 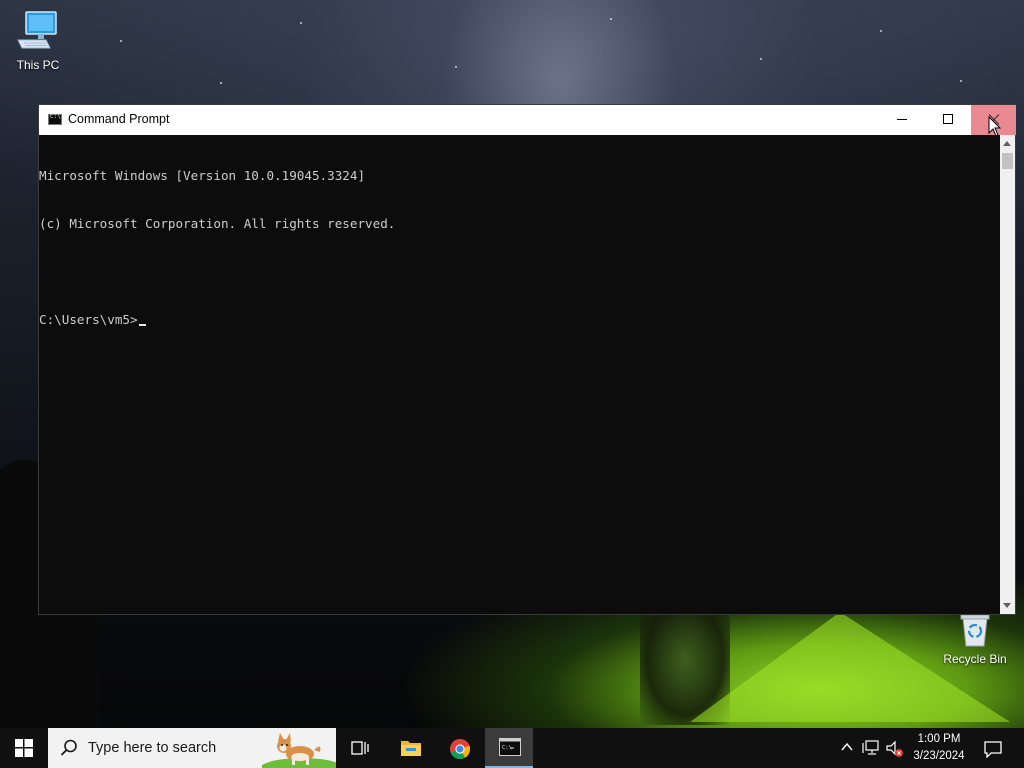 I want to click on text-cursor, so click(x=142, y=325).